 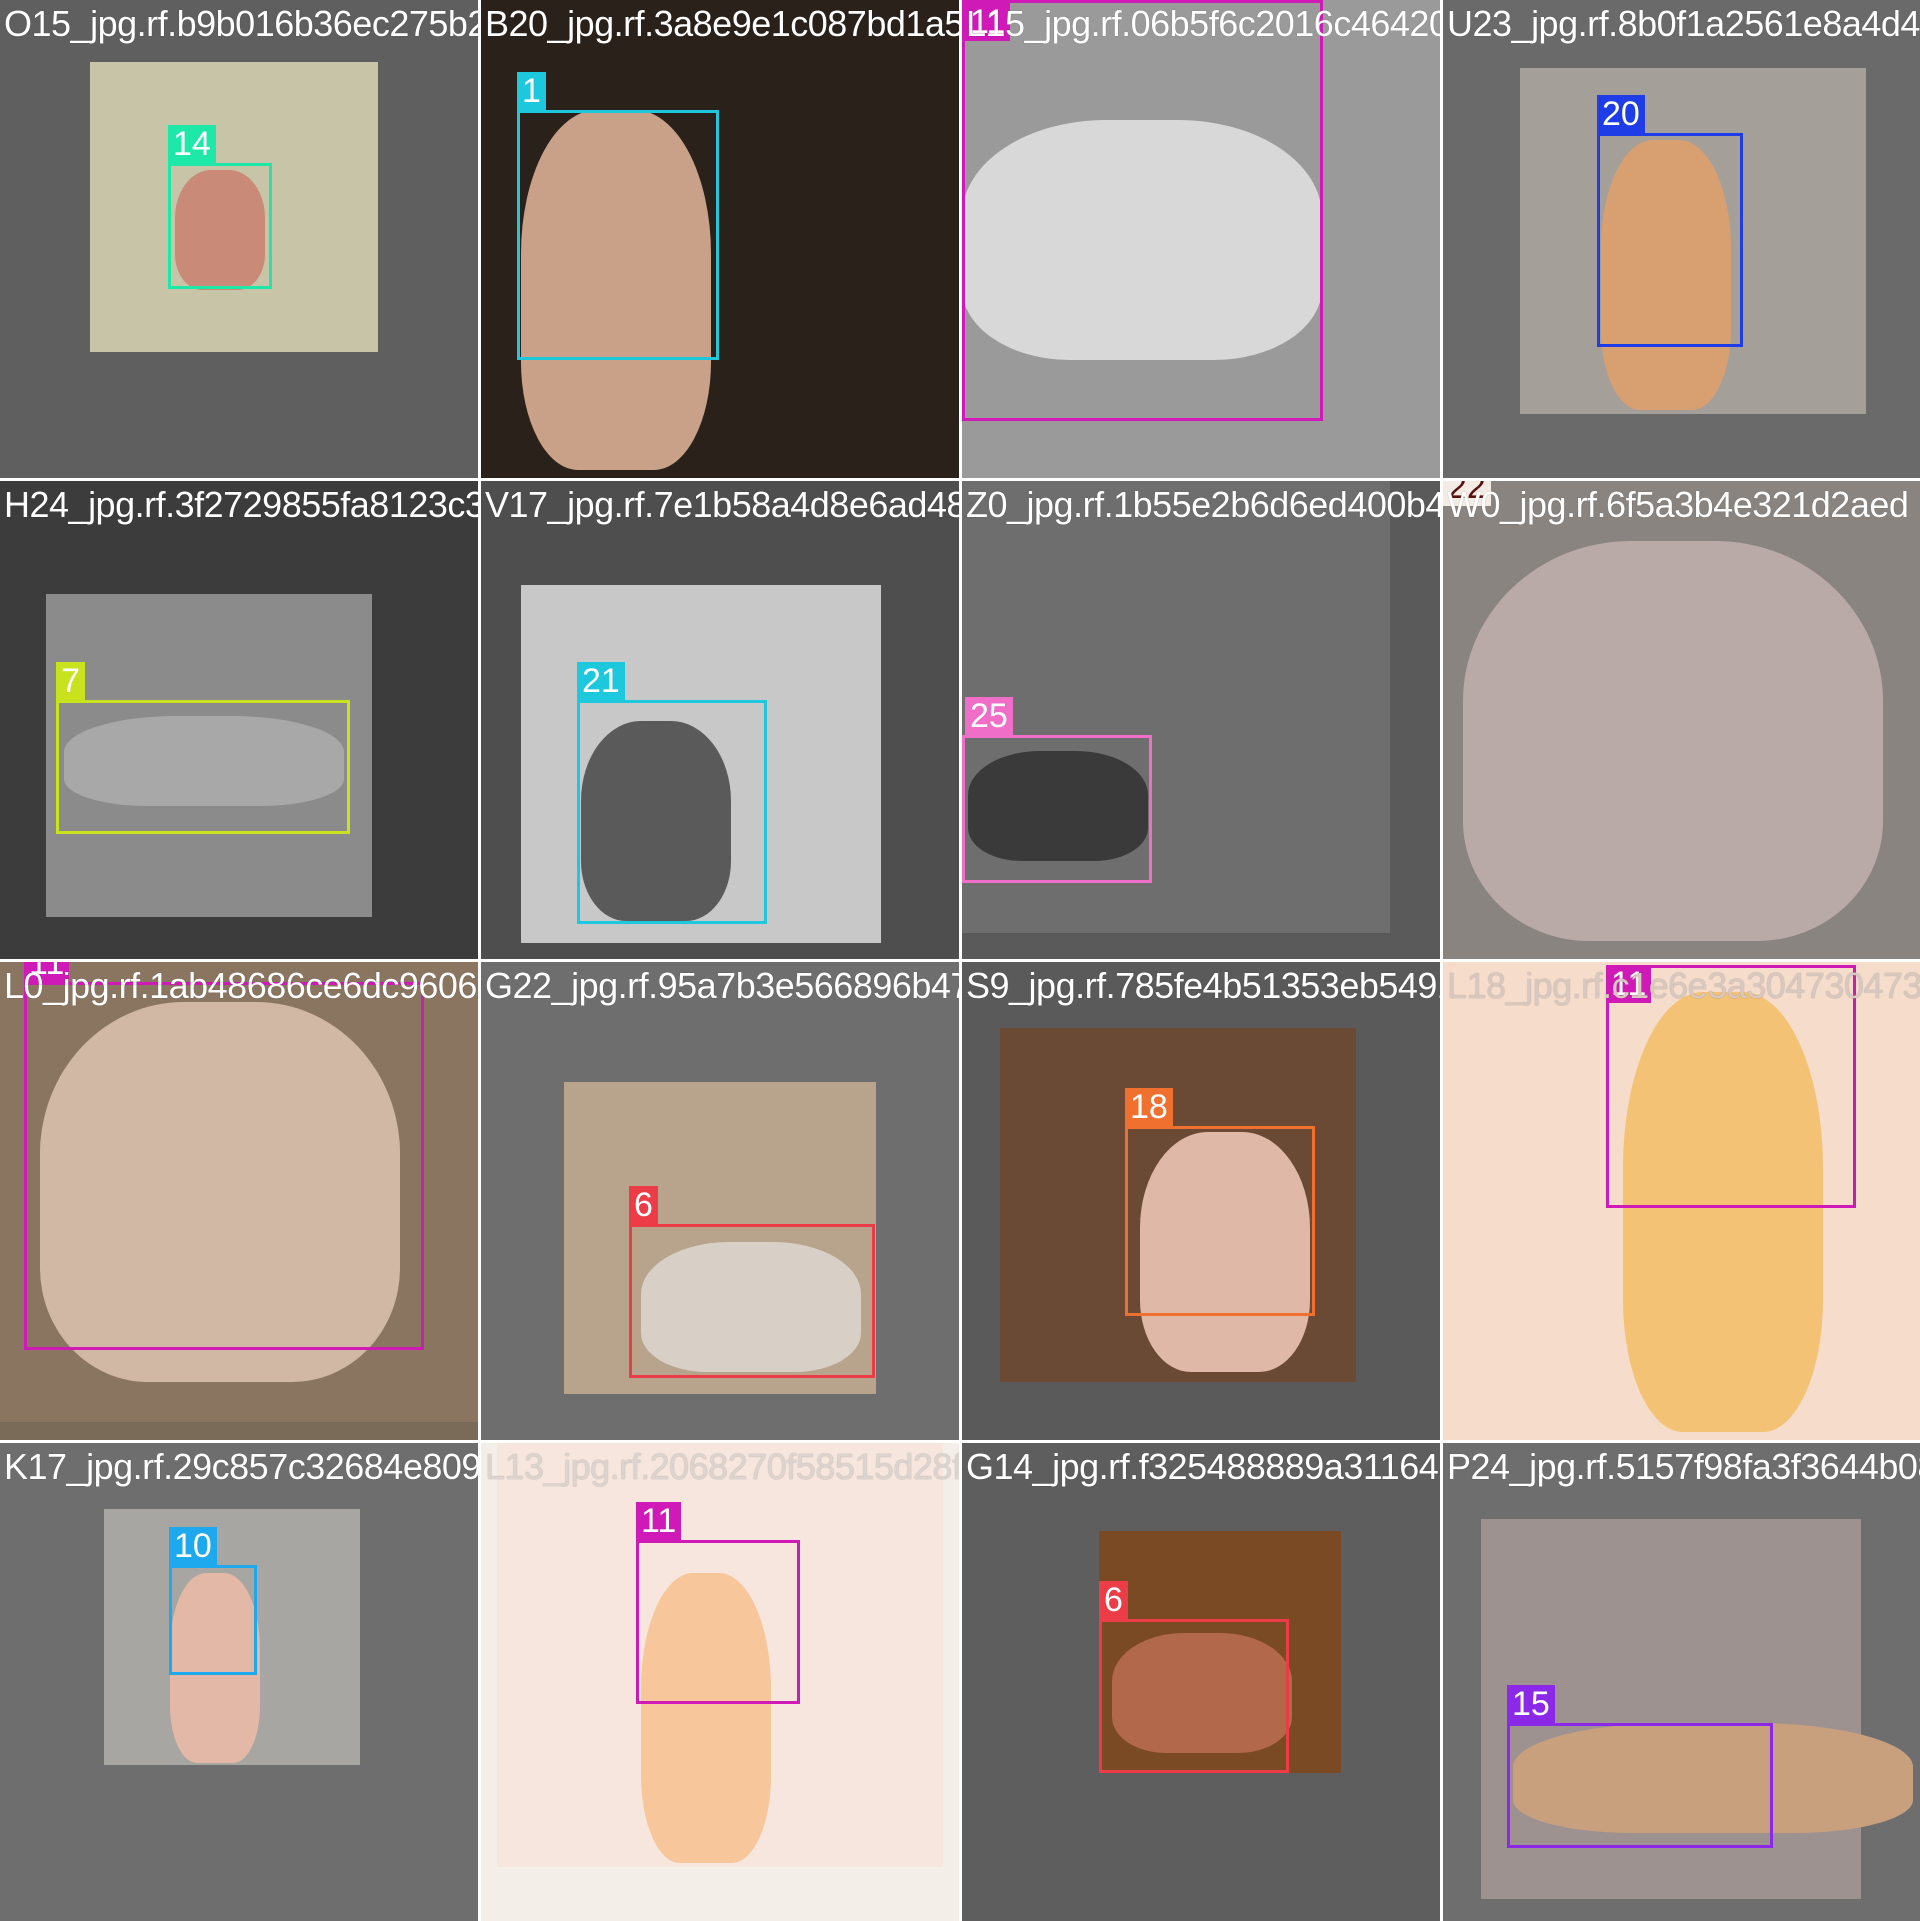 I want to click on class-label: 18, so click(x=1149, y=1107).